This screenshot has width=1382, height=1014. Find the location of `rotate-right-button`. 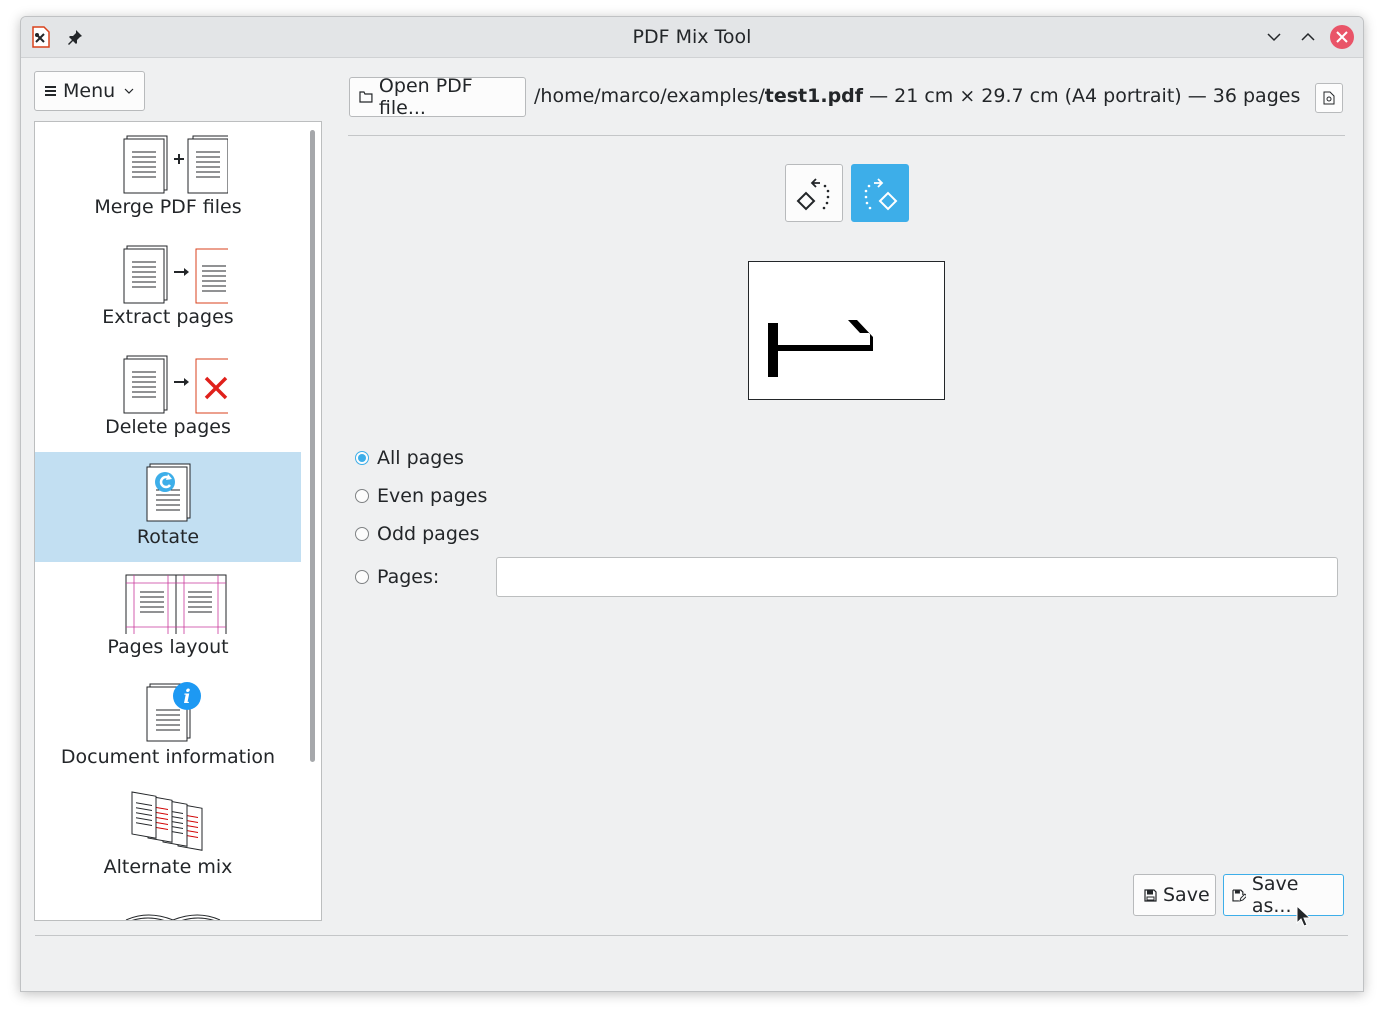

rotate-right-button is located at coordinates (880, 193).